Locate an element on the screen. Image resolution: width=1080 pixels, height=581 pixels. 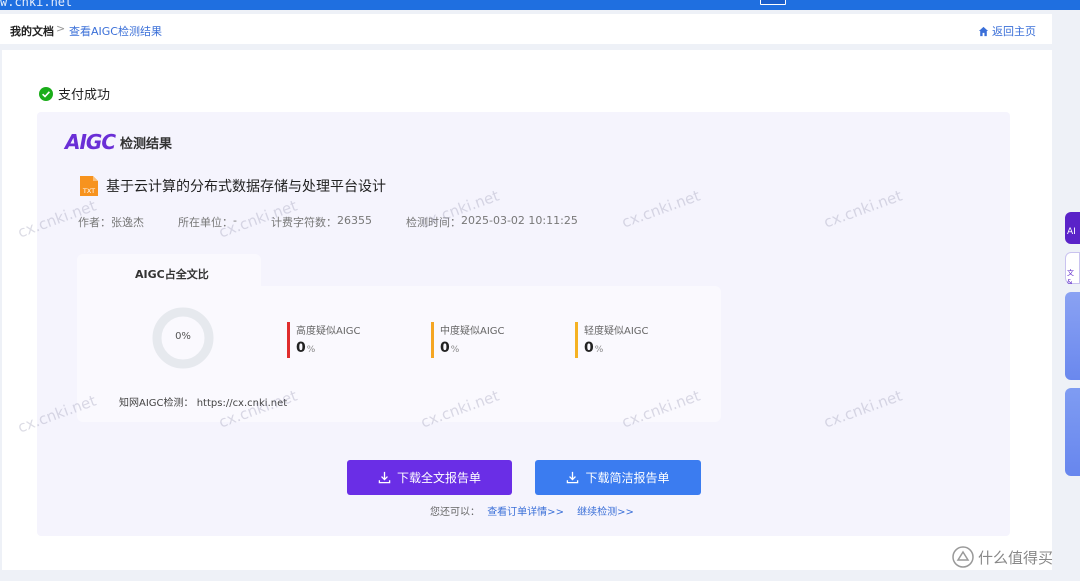
metric-medium-name: 中度疑似AIGC is located at coordinates (472, 331).